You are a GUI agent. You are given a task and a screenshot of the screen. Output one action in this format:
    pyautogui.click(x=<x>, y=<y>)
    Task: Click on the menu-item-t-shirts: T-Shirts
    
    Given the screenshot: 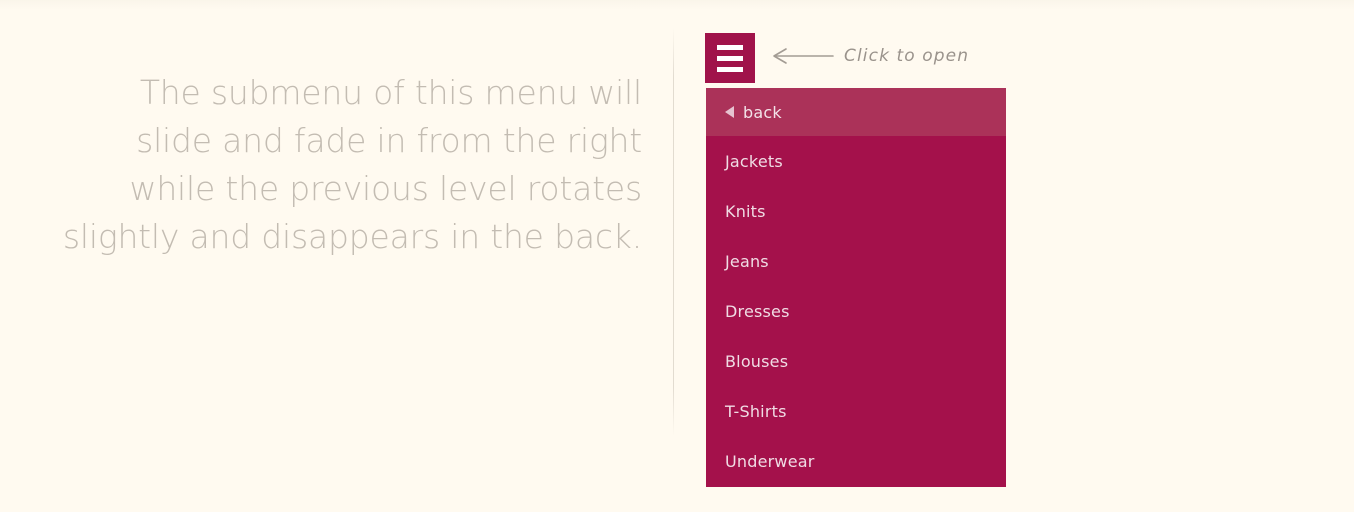 What is the action you would take?
    pyautogui.click(x=856, y=411)
    